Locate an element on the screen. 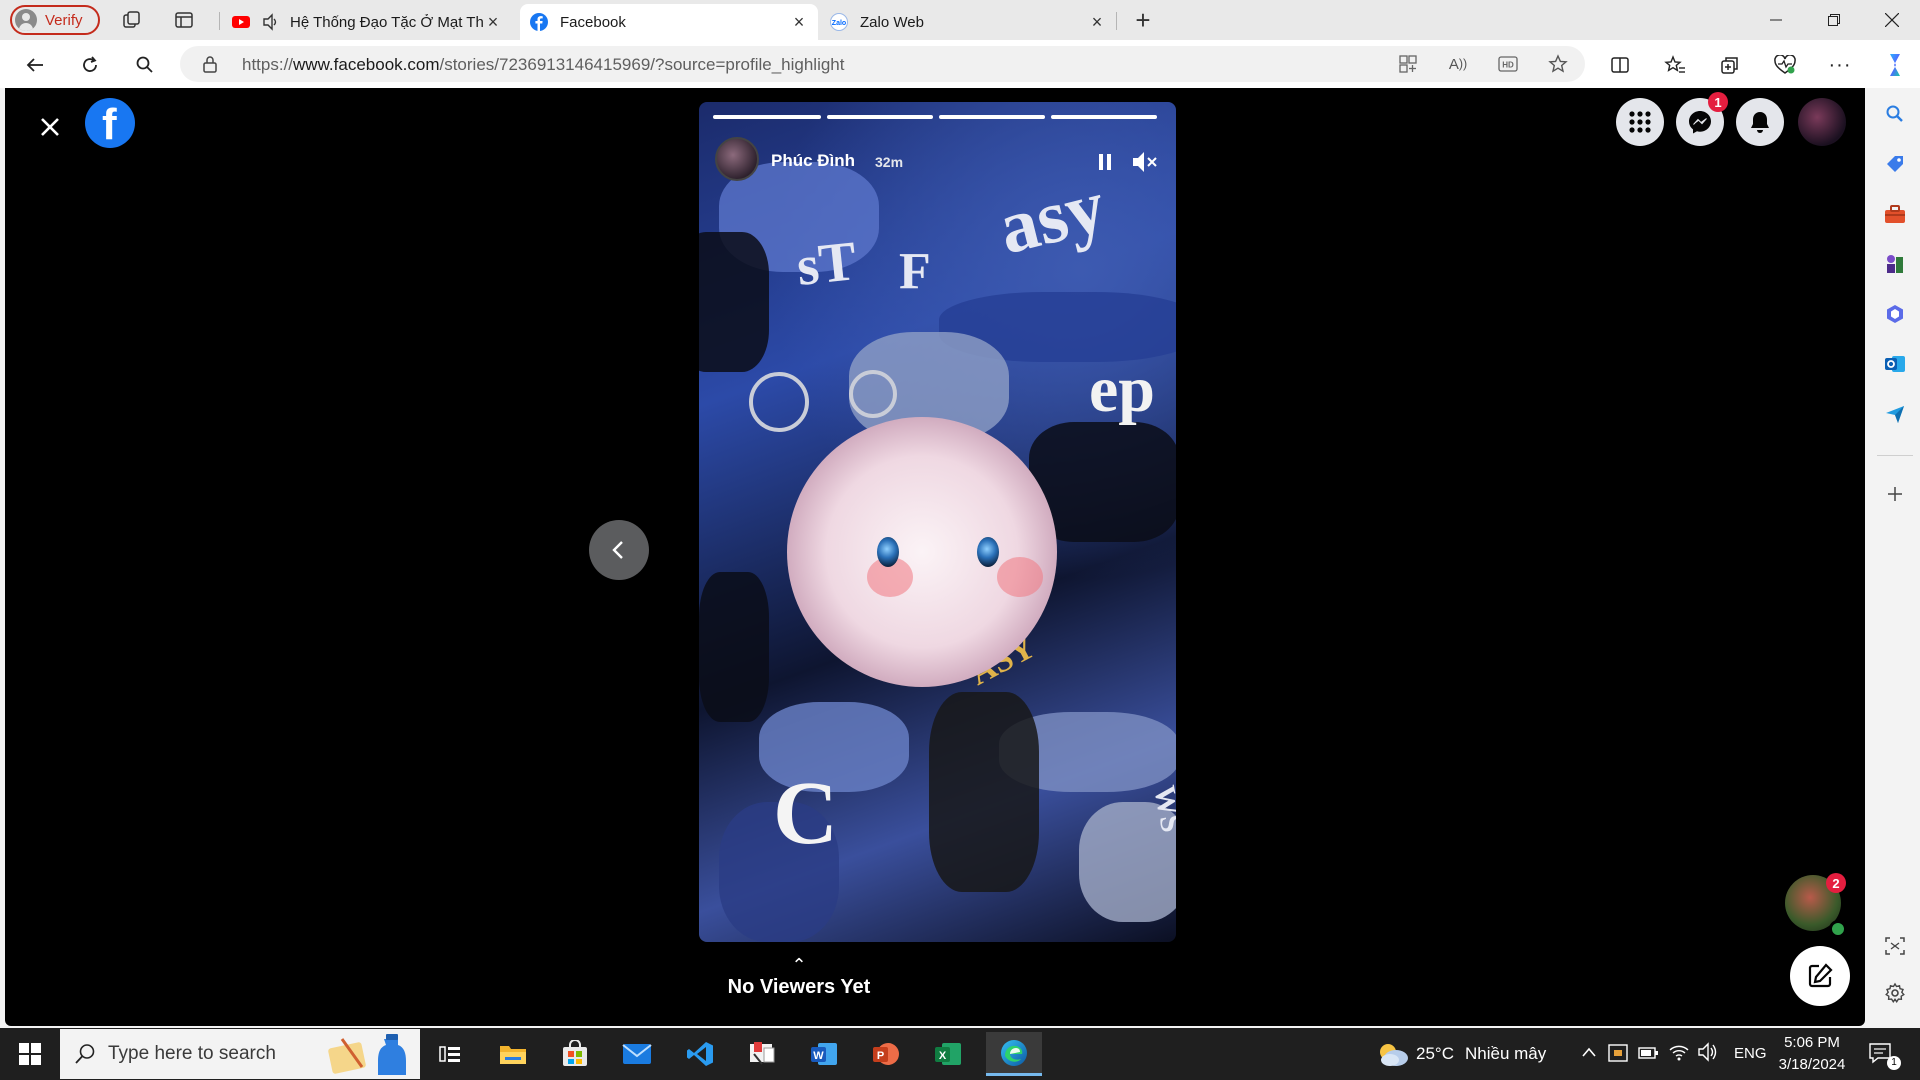  taskbar-clock: 5:06 PM 3/18/2024 is located at coordinates (1812, 1054).